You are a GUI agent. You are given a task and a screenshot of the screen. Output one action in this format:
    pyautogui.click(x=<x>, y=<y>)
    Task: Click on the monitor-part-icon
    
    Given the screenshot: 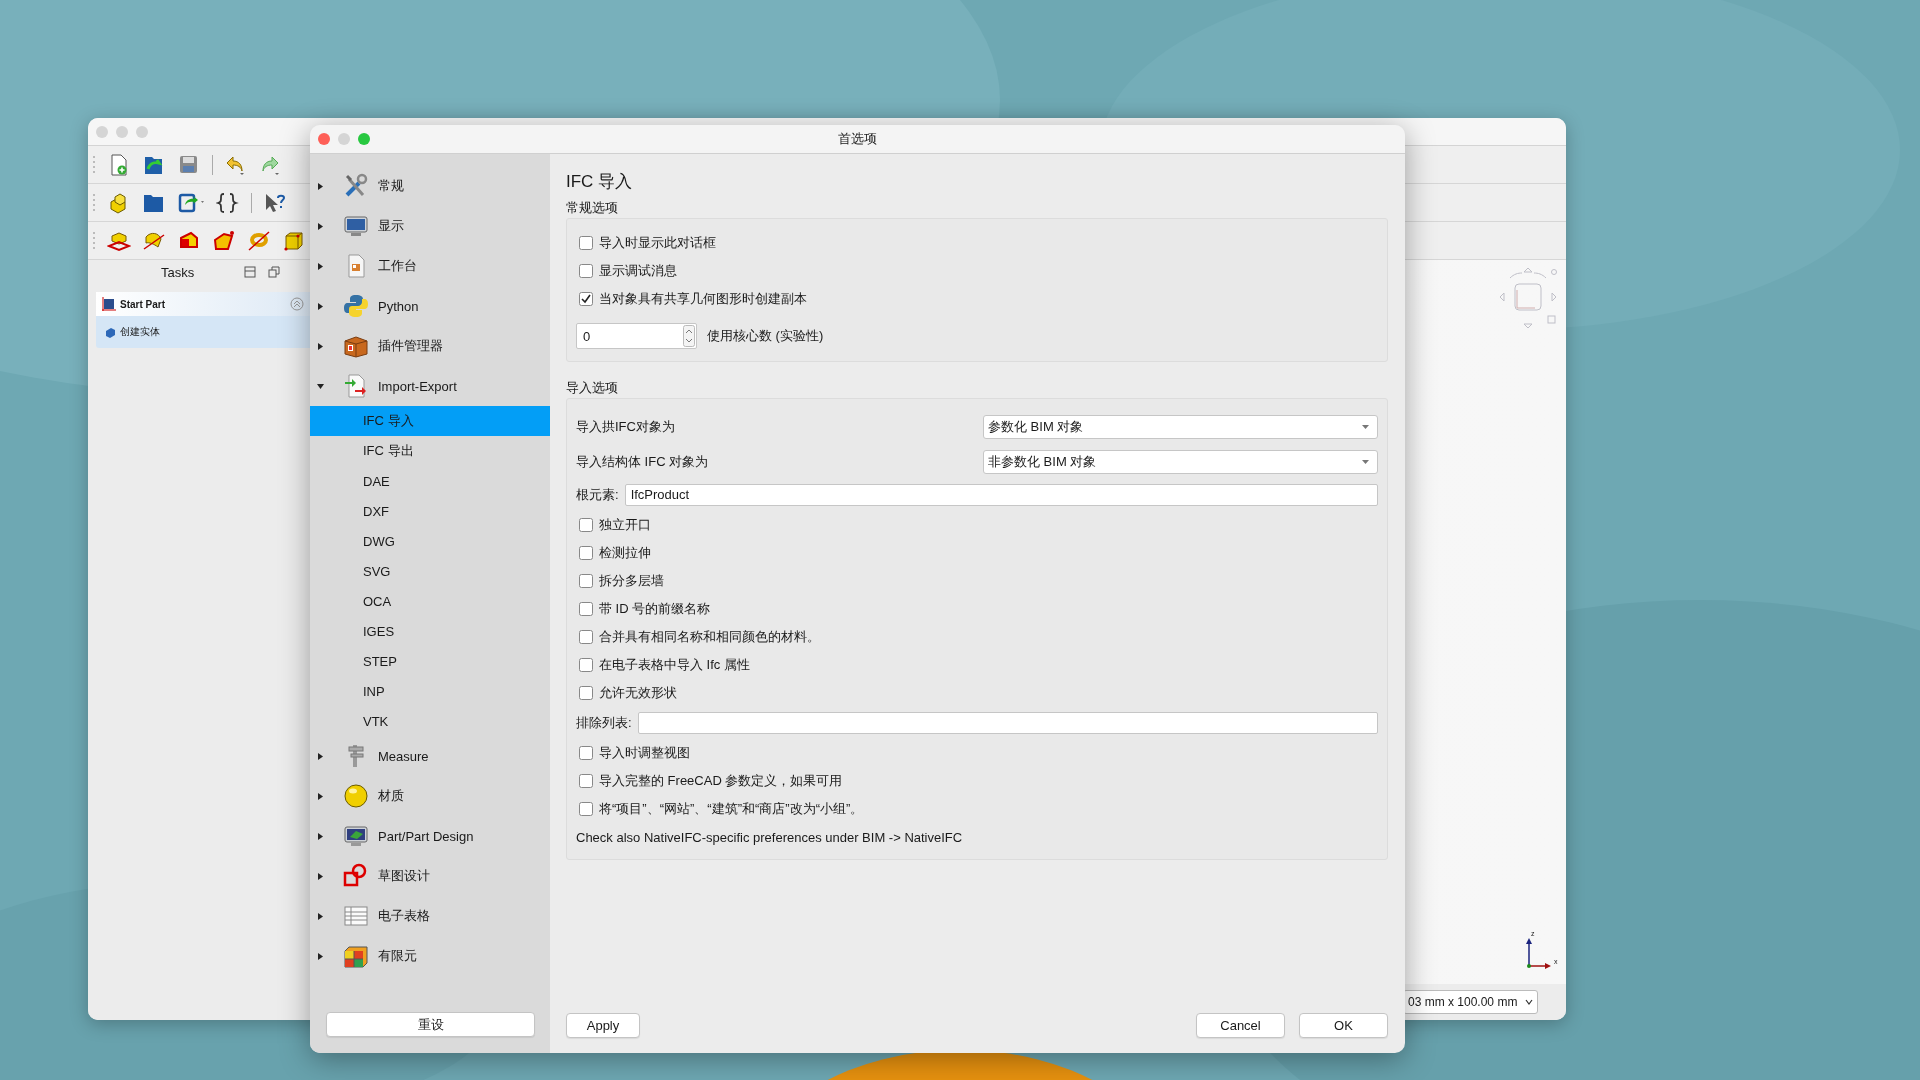 What is the action you would take?
    pyautogui.click(x=356, y=836)
    